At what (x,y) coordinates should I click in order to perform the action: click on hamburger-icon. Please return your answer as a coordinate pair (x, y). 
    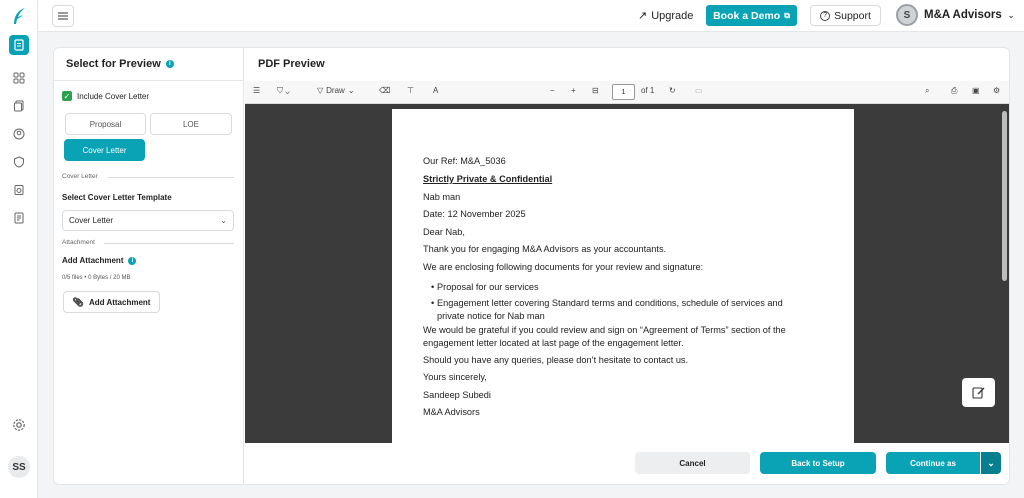
    Looking at the image, I should click on (63, 16).